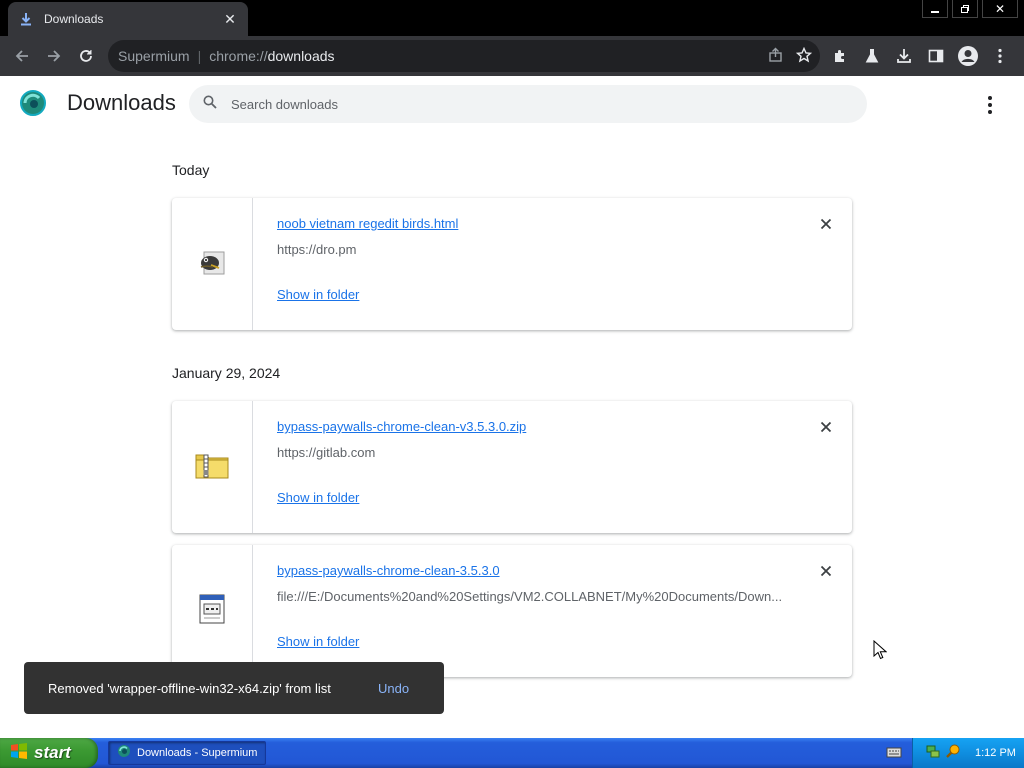  I want to click on url-scheme: chrome://, so click(238, 56).